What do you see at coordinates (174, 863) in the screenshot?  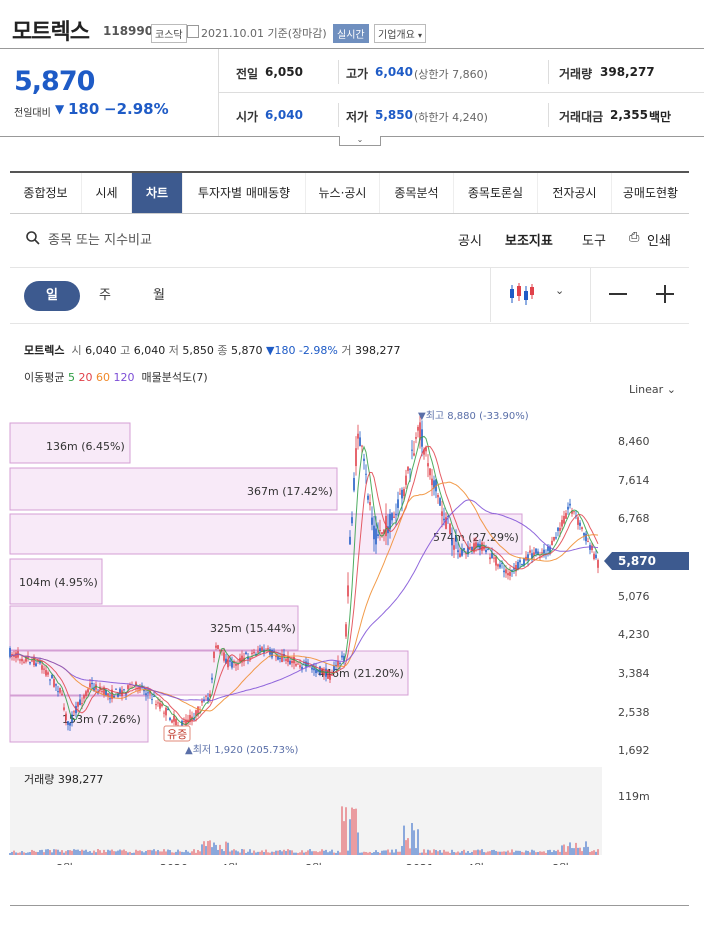 I see `x-tick-label: 2020` at bounding box center [174, 863].